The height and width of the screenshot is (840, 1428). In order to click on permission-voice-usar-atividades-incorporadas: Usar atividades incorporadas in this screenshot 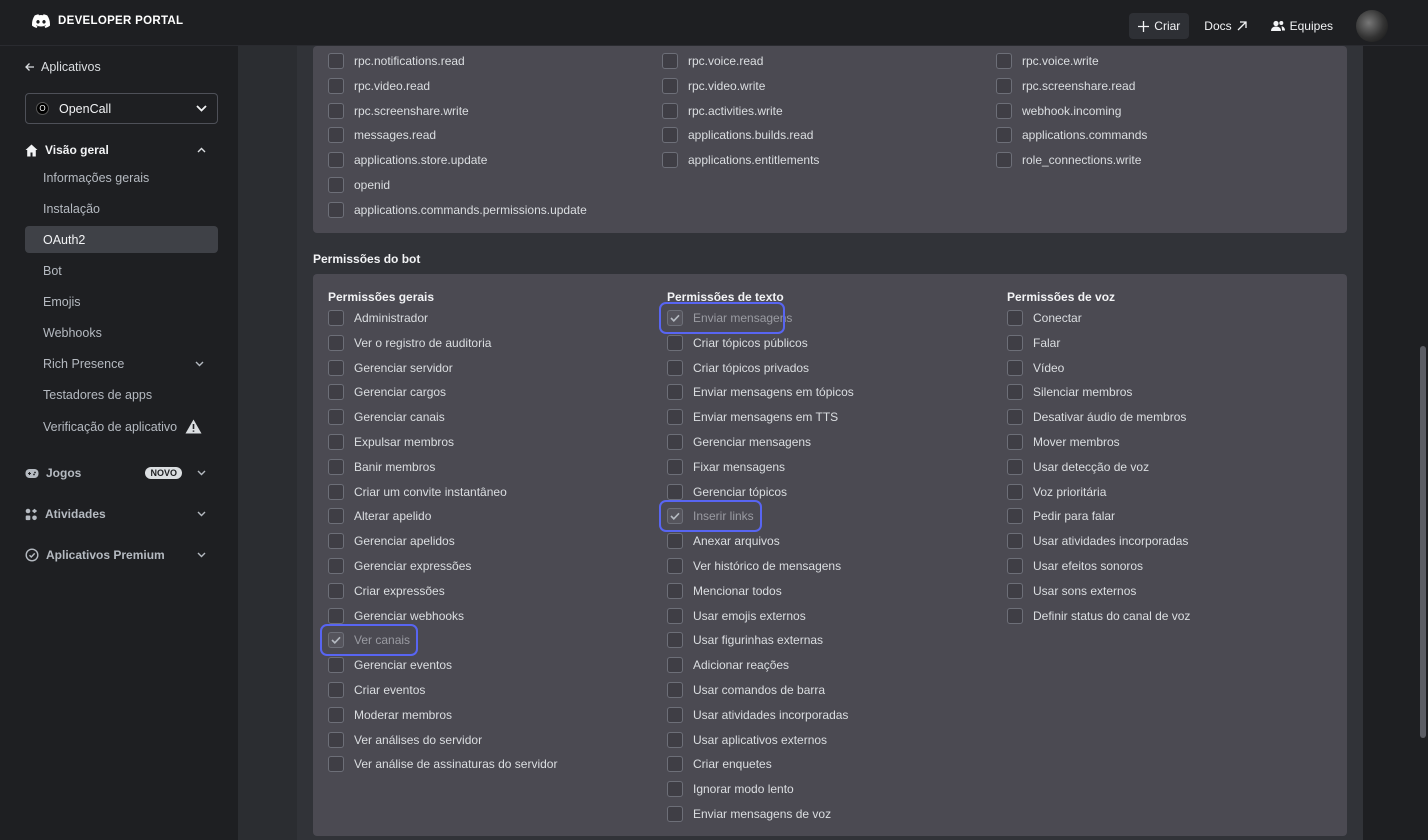, I will do `click(1097, 541)`.